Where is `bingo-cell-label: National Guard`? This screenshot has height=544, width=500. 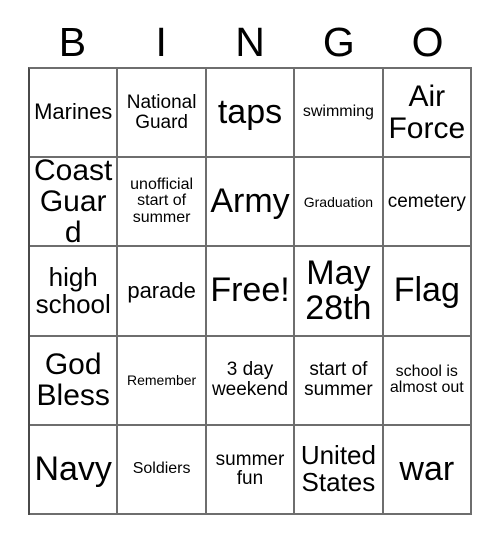 bingo-cell-label: National Guard is located at coordinates (161, 112).